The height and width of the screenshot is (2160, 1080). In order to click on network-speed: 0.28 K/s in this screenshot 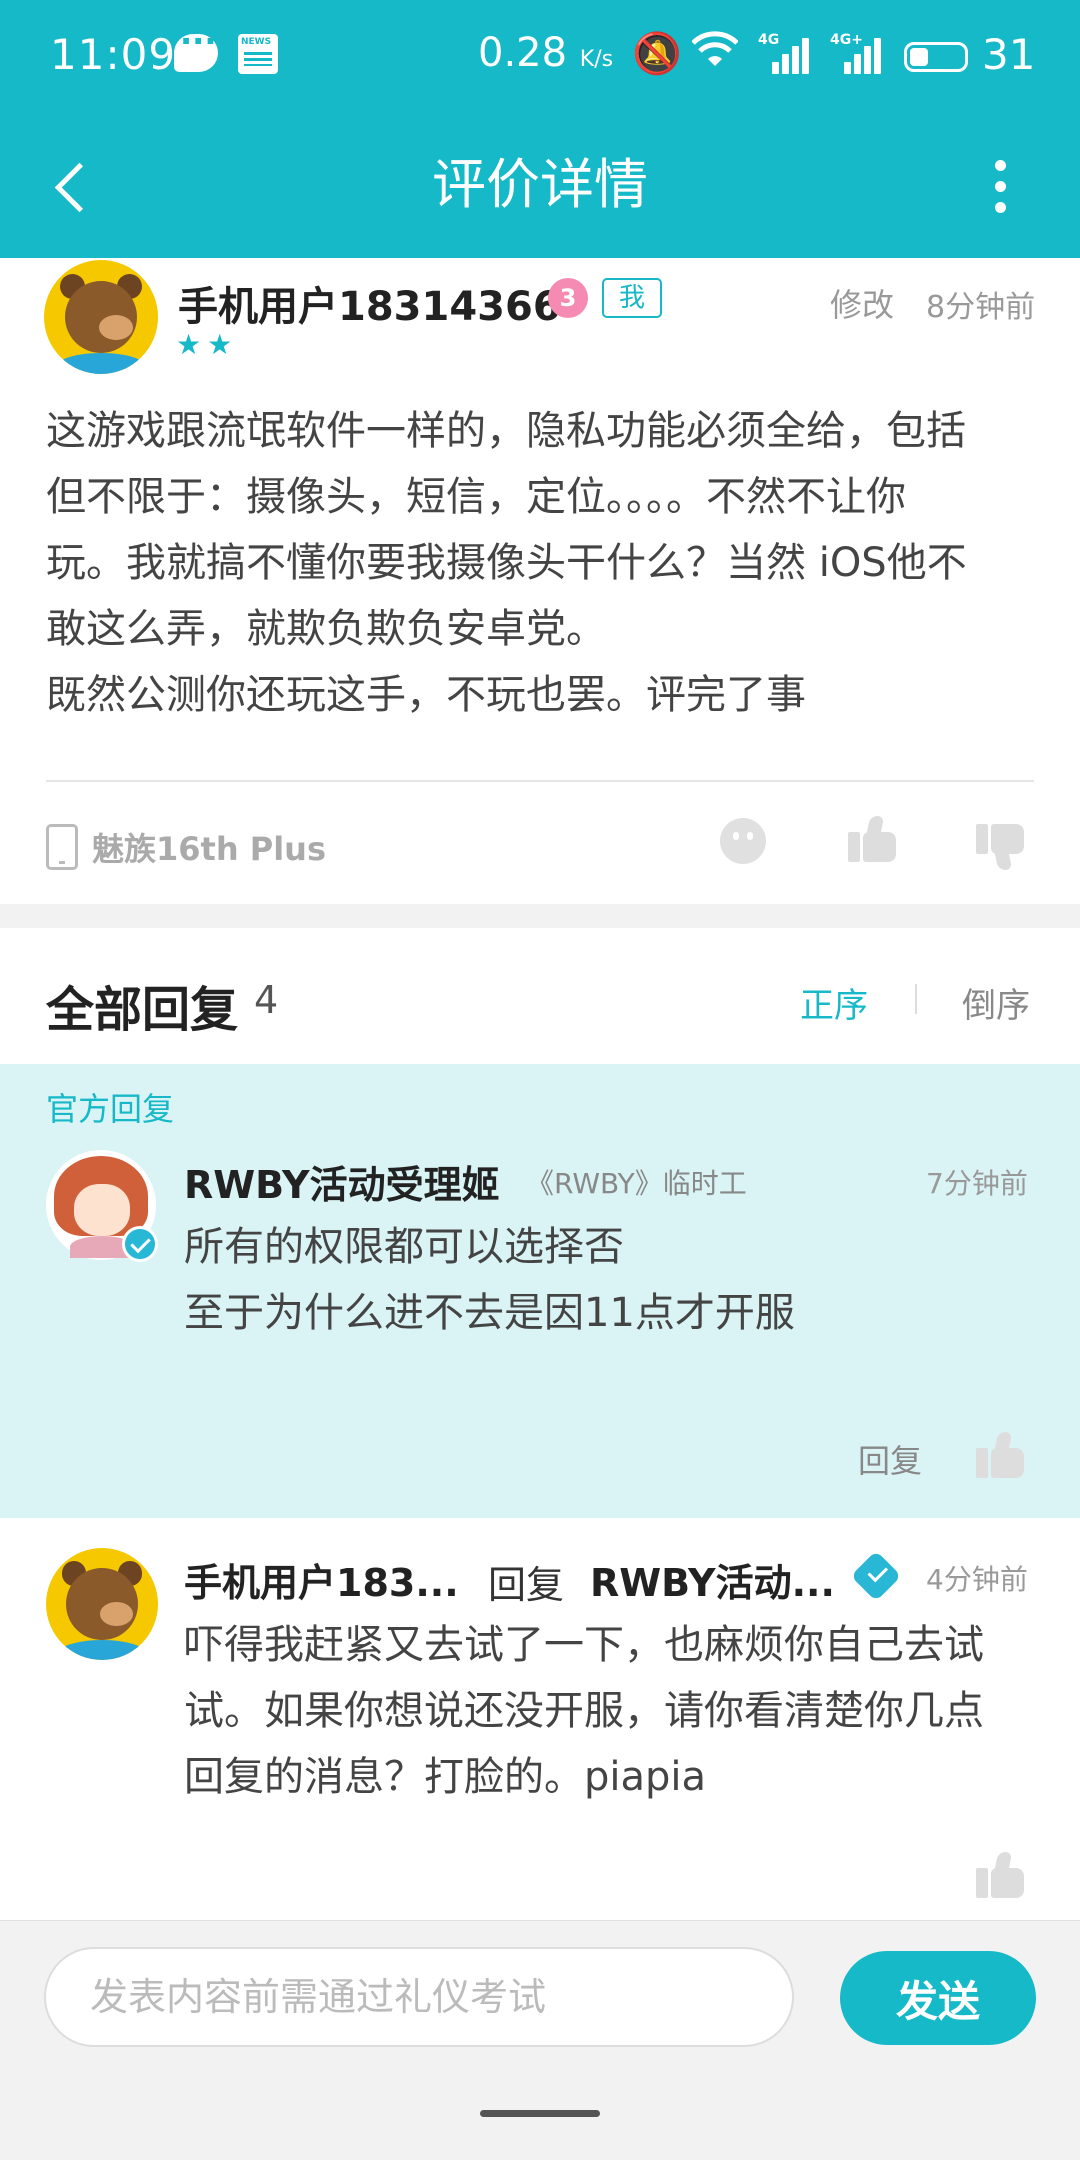, I will do `click(546, 53)`.